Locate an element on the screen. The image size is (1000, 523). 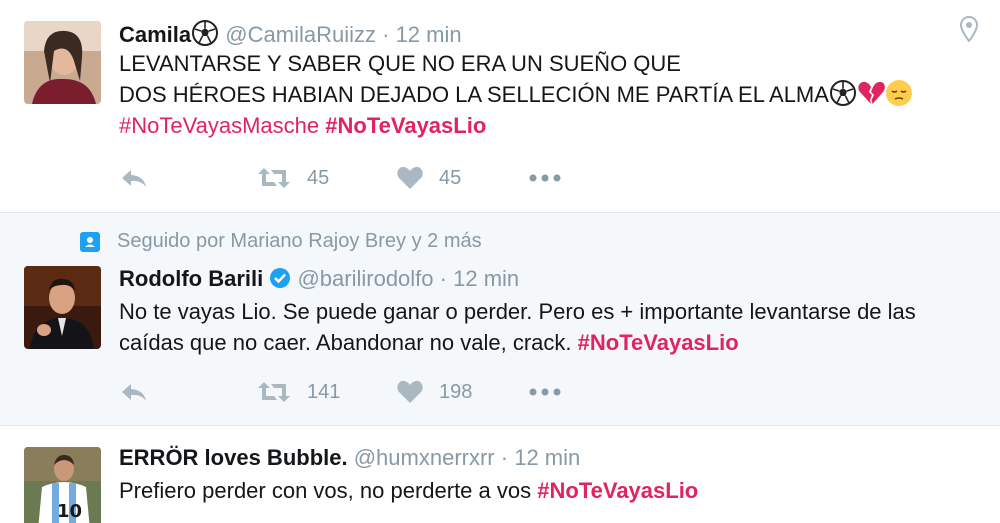
avatar-error: 10 is located at coordinates (62, 485).